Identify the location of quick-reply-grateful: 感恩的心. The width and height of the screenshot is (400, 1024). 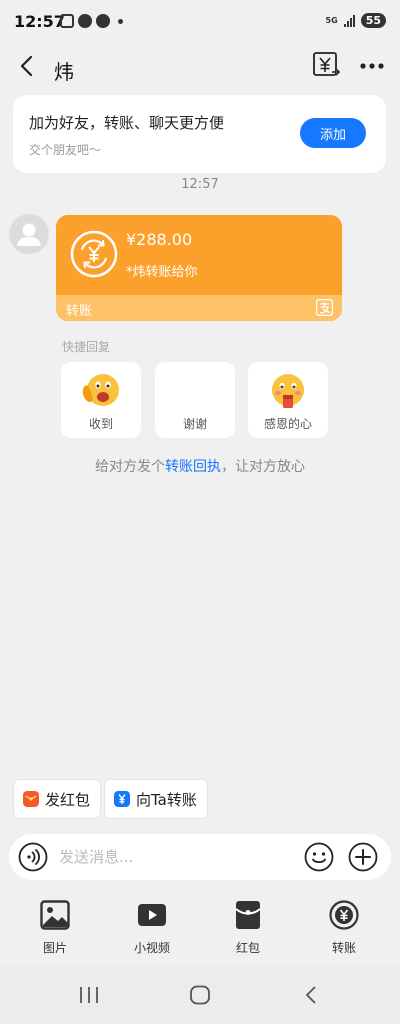
(288, 400).